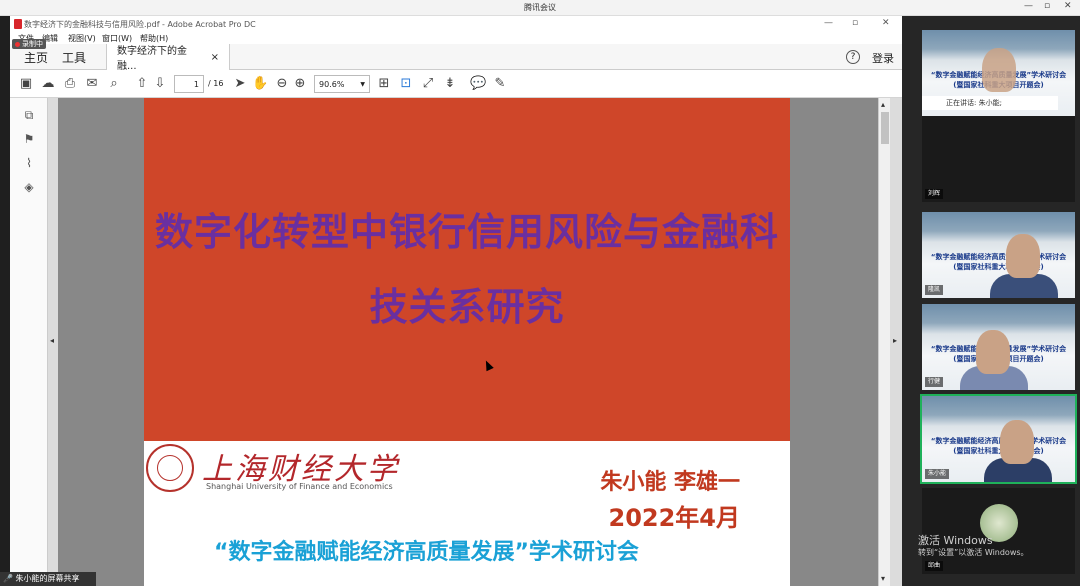 The image size is (1080, 586). What do you see at coordinates (998, 159) in the screenshot?
I see `participant-tile: 刘辉` at bounding box center [998, 159].